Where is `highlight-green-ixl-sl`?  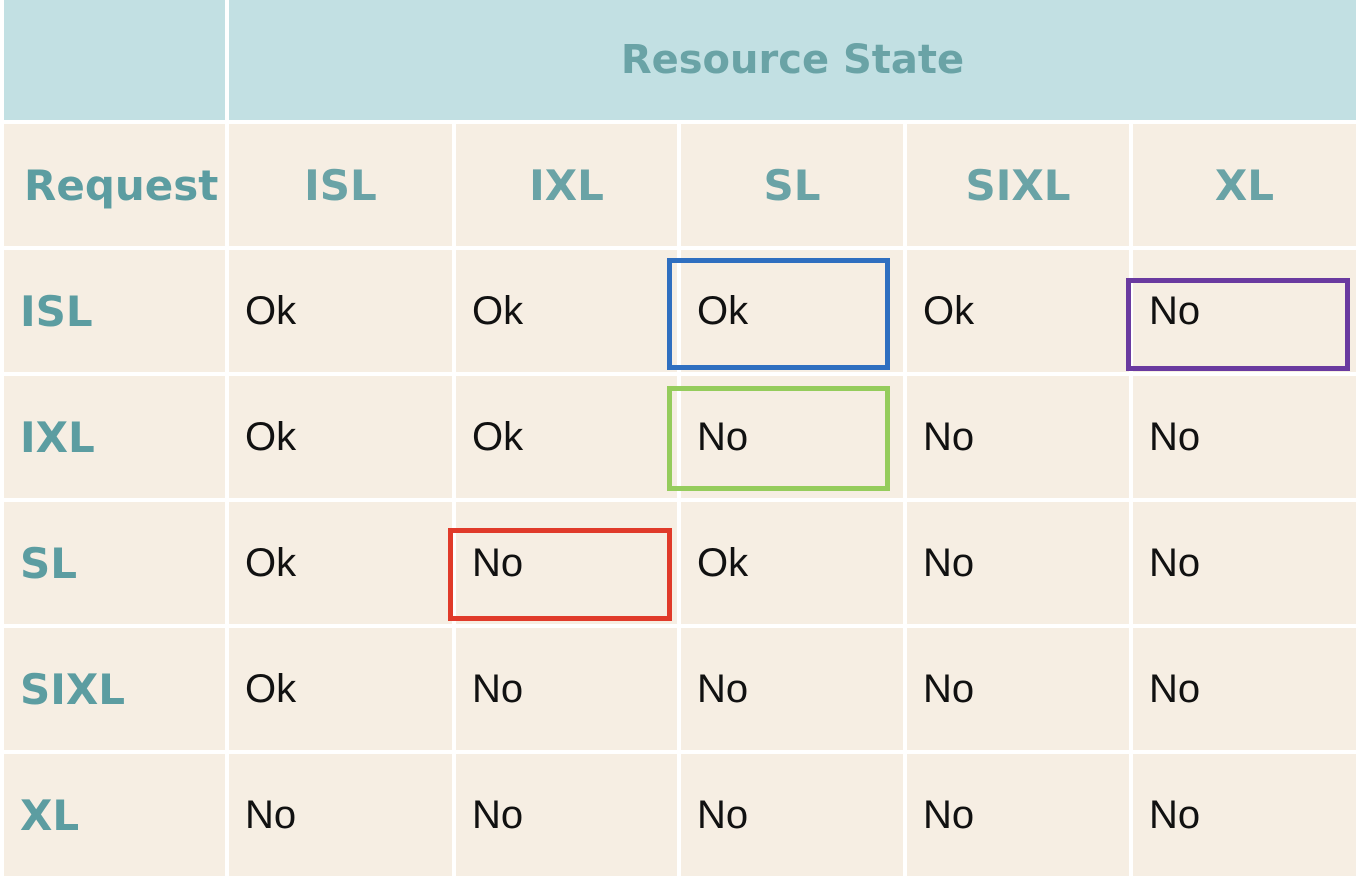 highlight-green-ixl-sl is located at coordinates (778, 438).